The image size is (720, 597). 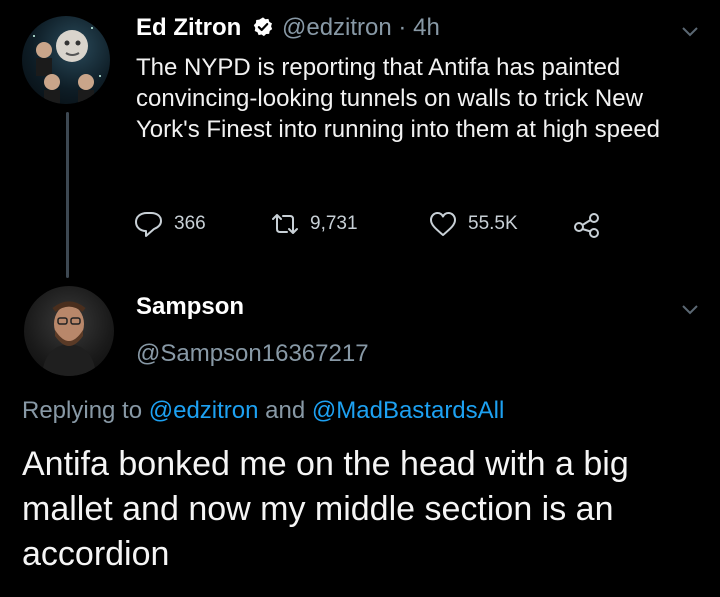 What do you see at coordinates (67, 195) in the screenshot?
I see `thread-line` at bounding box center [67, 195].